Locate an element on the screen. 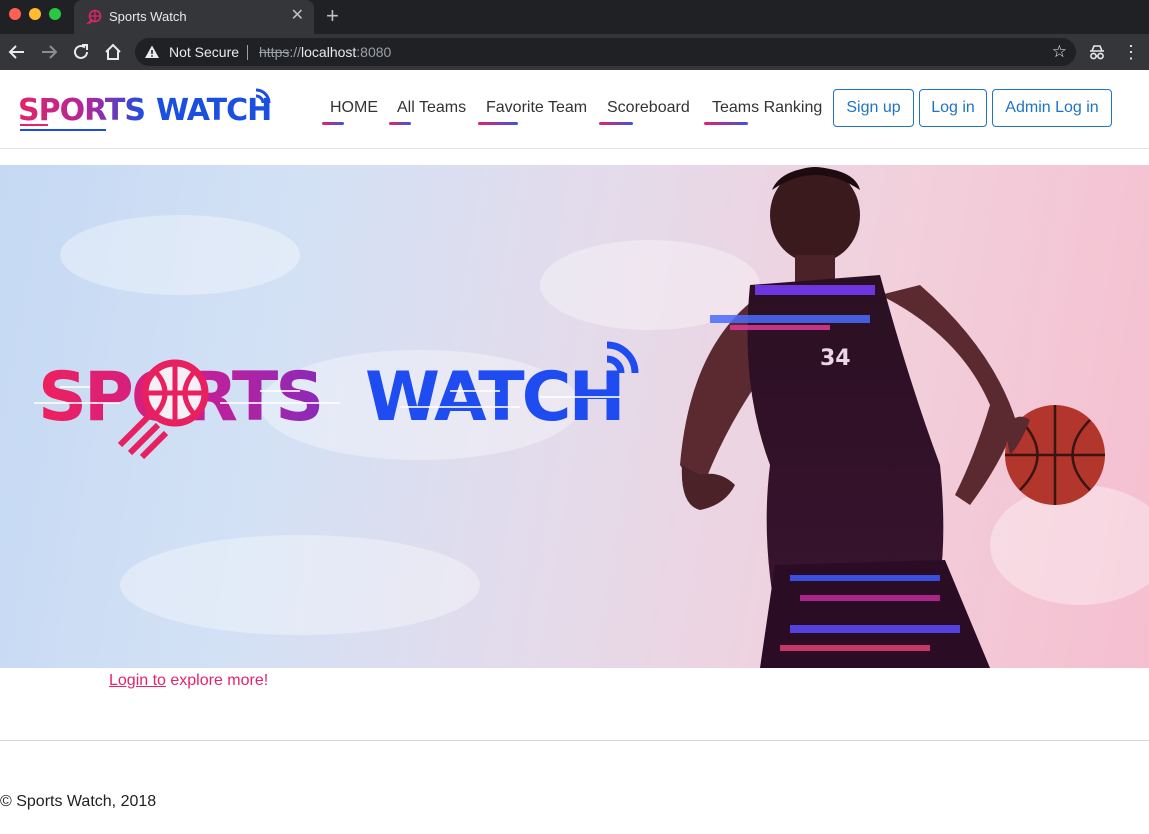  nav-all-teams: All Teams is located at coordinates (428, 112).